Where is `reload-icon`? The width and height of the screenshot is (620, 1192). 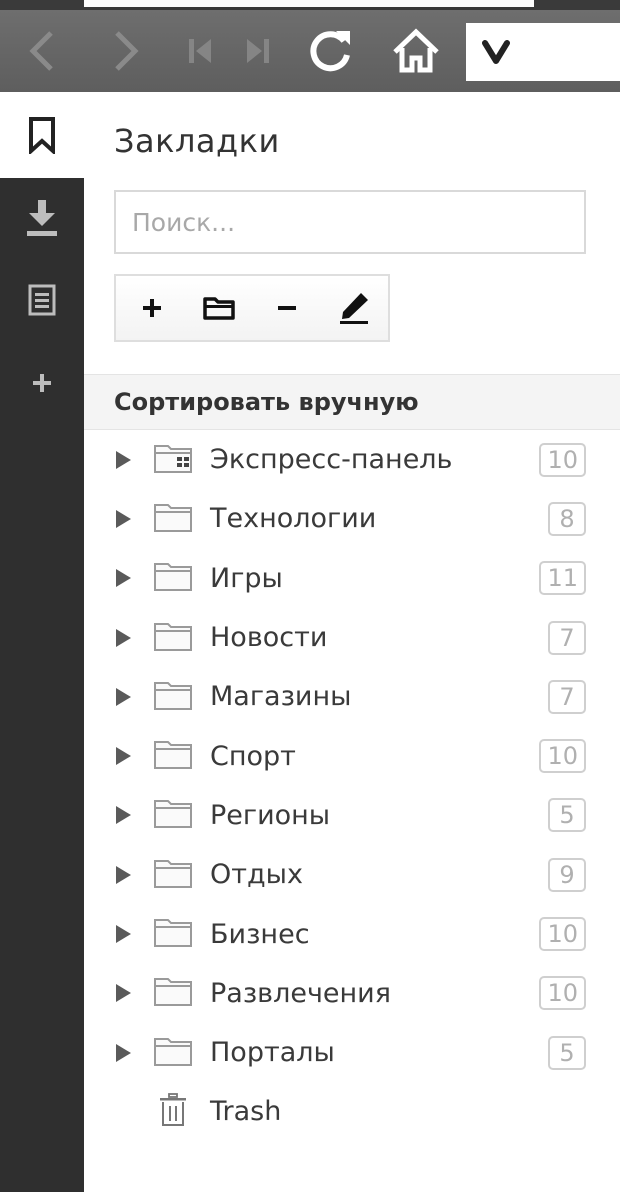
reload-icon is located at coordinates (330, 51).